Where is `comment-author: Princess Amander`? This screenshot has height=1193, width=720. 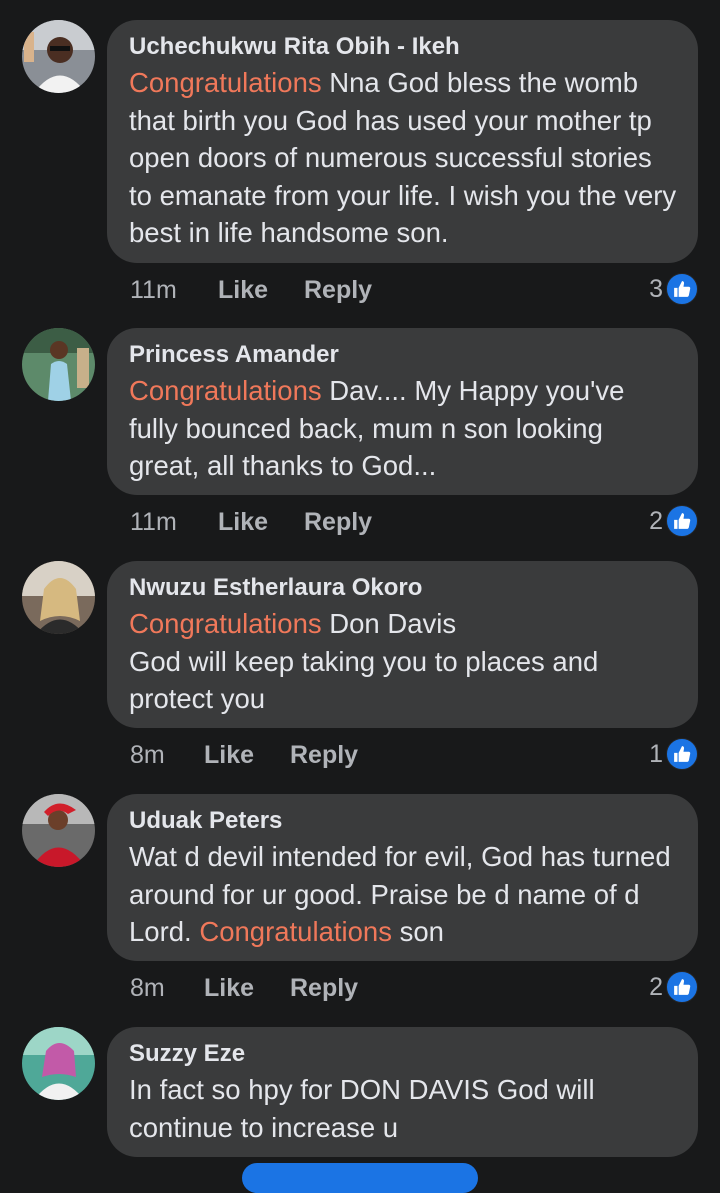 comment-author: Princess Amander is located at coordinates (403, 355).